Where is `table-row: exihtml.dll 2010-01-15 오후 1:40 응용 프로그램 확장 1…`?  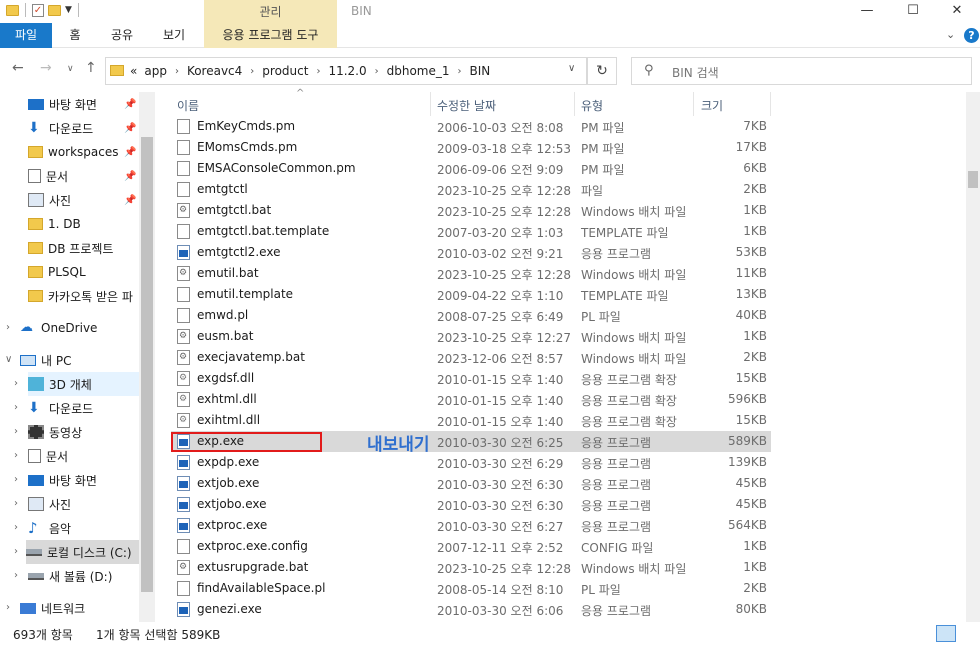
table-row: exihtml.dll 2010-01-15 오후 1:40 응용 프로그램 확장 1… is located at coordinates (471, 420).